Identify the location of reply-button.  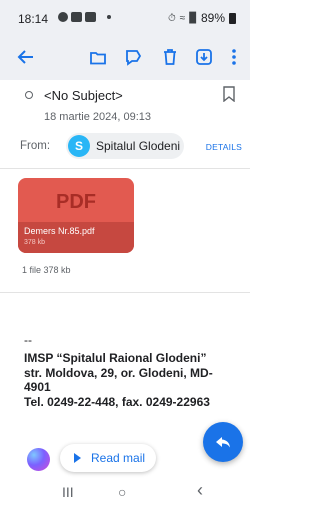
(223, 442).